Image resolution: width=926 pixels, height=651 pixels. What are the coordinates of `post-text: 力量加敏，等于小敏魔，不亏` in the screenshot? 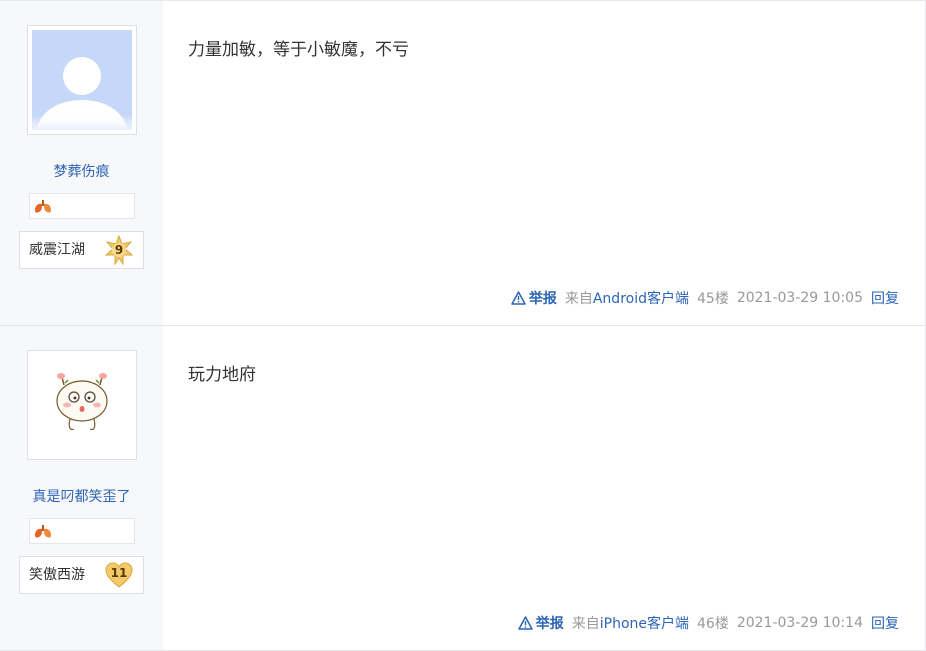 It's located at (298, 50).